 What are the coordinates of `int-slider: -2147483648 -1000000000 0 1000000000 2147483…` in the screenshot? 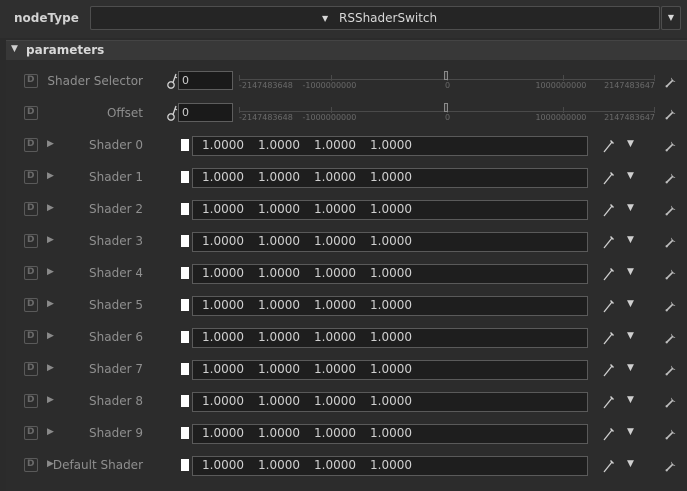 It's located at (447, 114).